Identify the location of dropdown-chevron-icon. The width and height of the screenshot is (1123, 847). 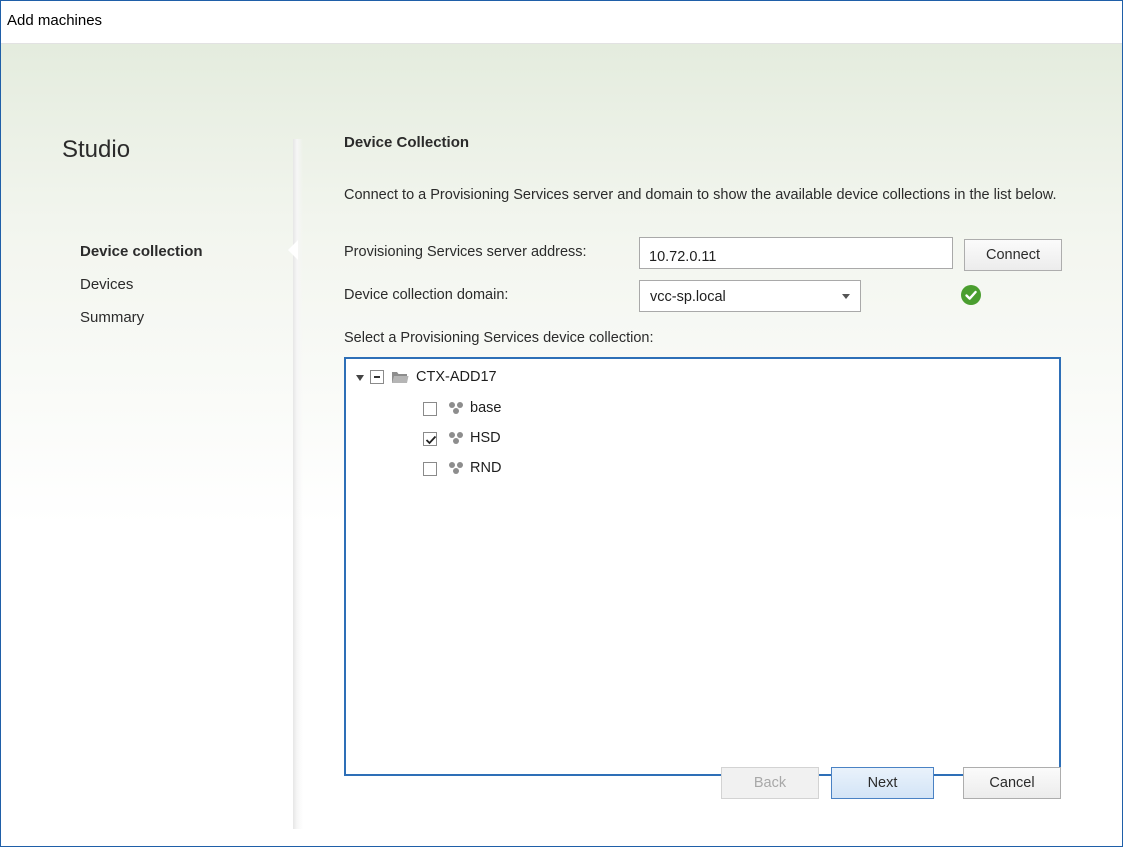
(846, 296).